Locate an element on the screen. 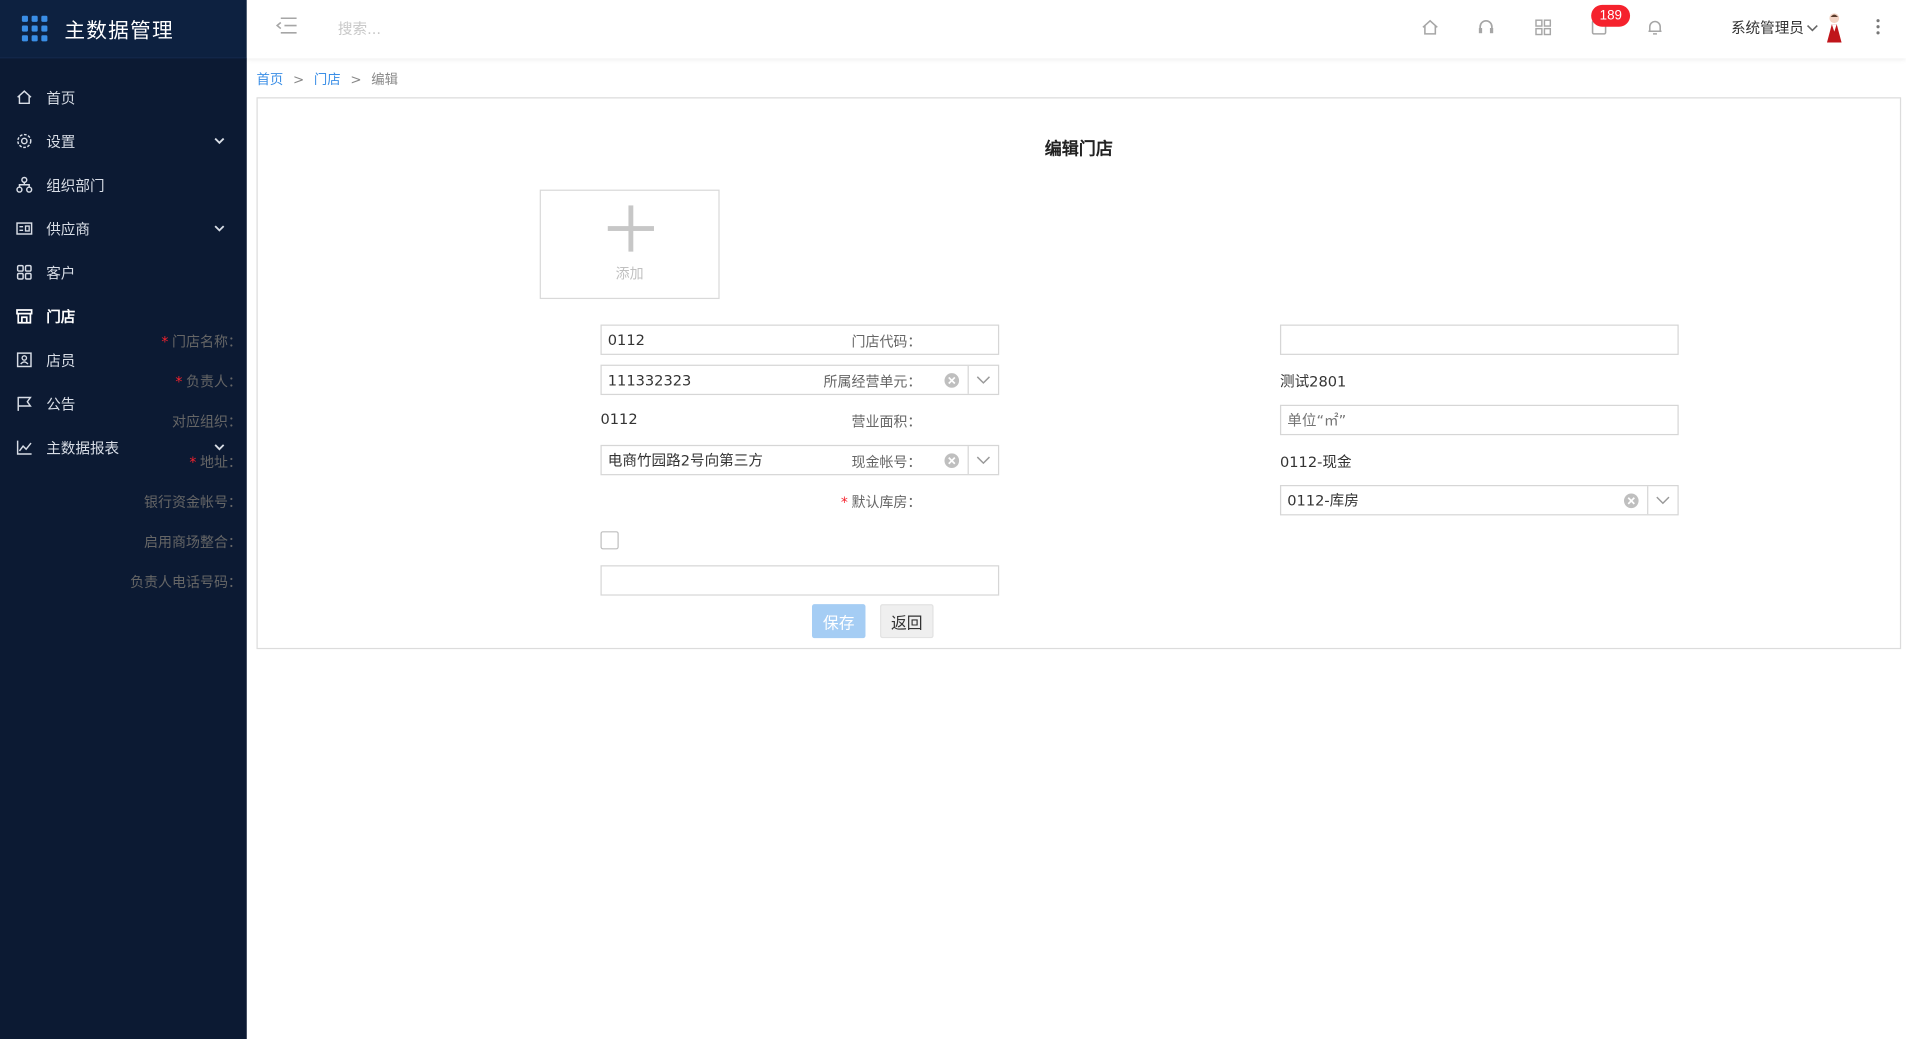 The width and height of the screenshot is (1906, 1039). notification-count-badge: 189 is located at coordinates (1611, 15).